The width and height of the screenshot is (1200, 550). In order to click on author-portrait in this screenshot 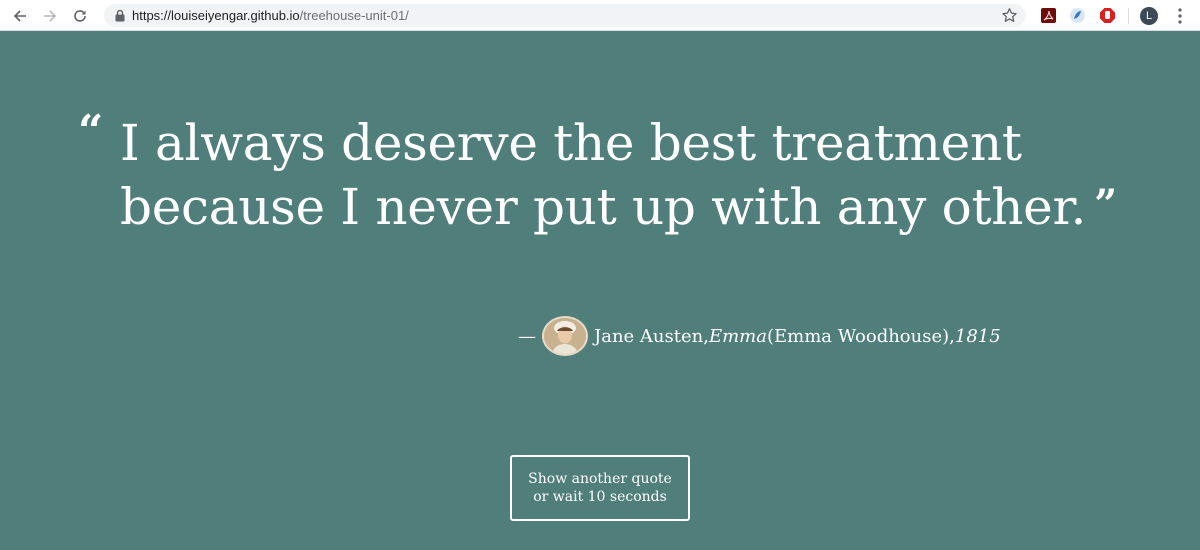, I will do `click(565, 336)`.